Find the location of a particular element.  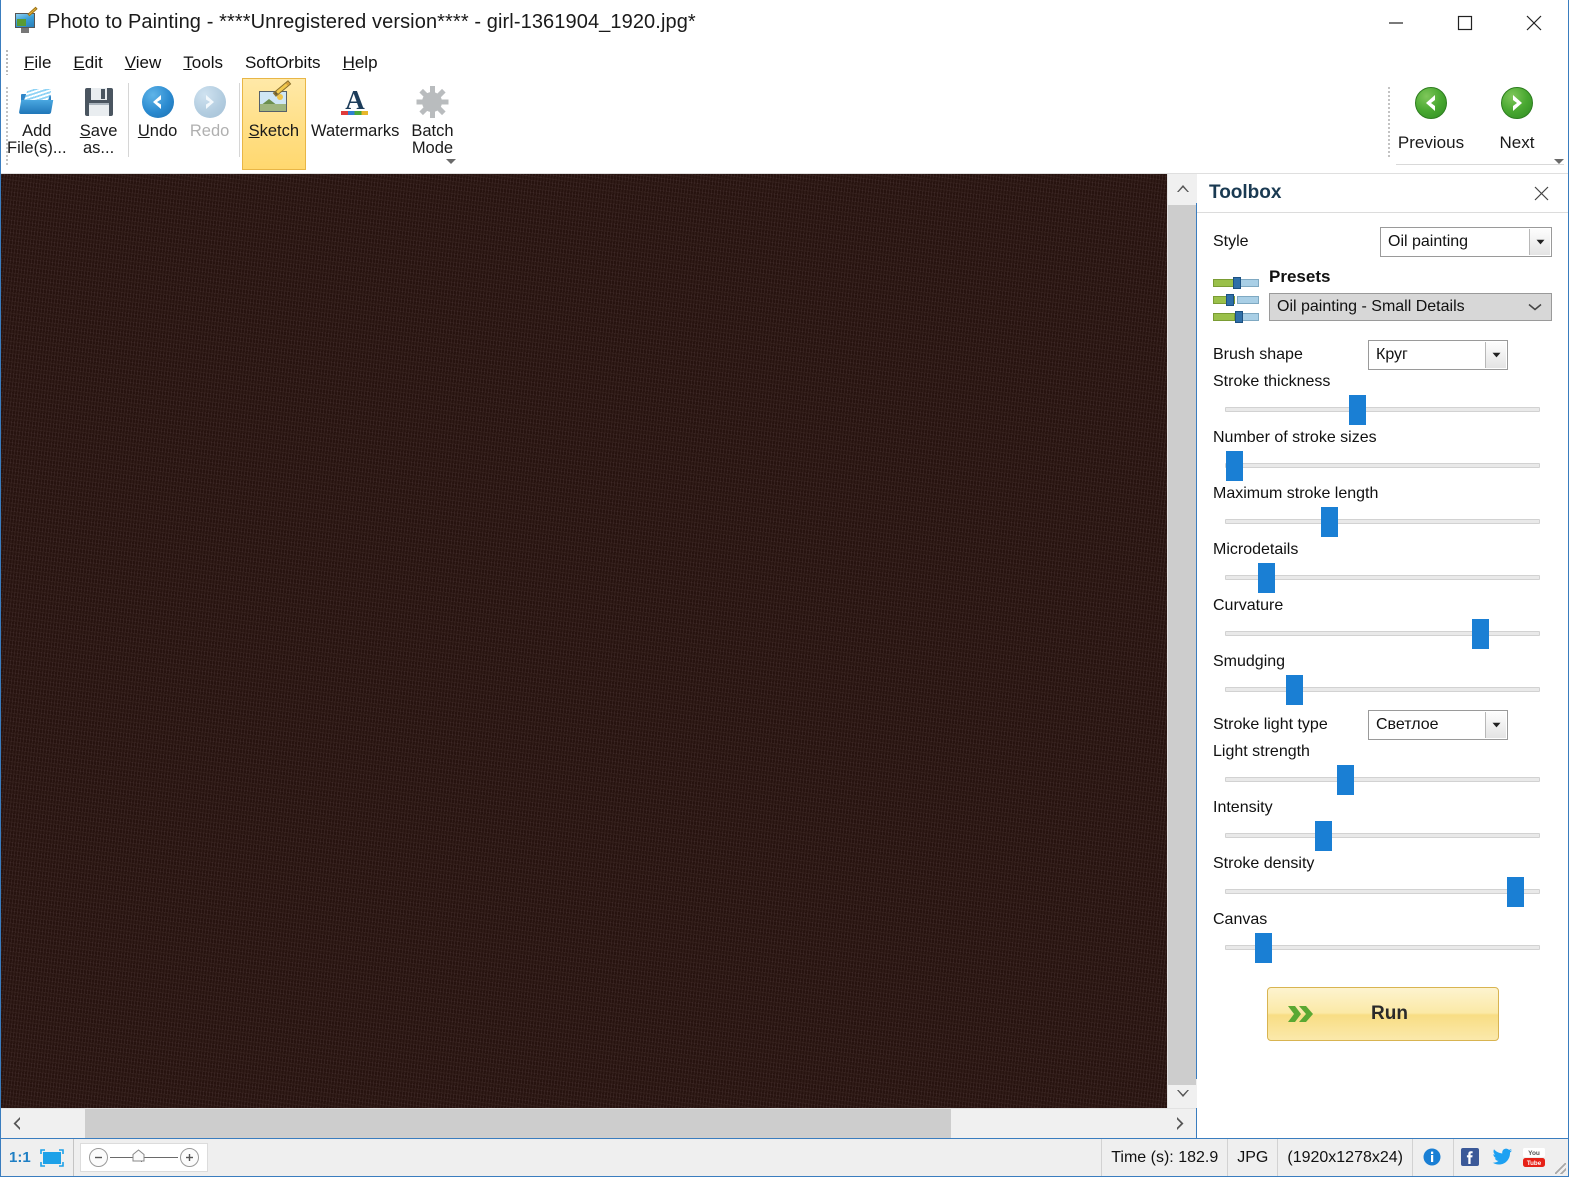

stroke-light-type-value: Светлое is located at coordinates (1407, 724).